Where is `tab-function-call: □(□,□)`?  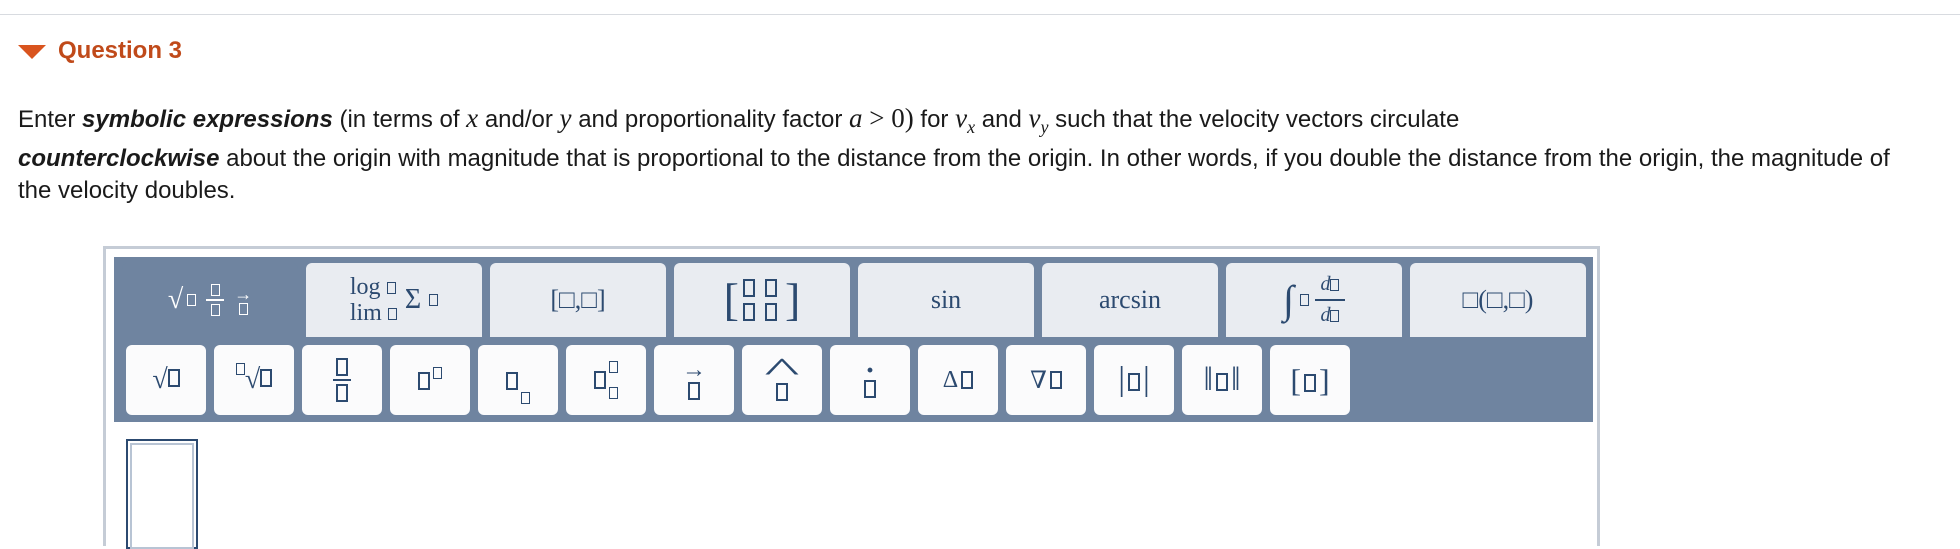
tab-function-call: □(□,□) is located at coordinates (1498, 300).